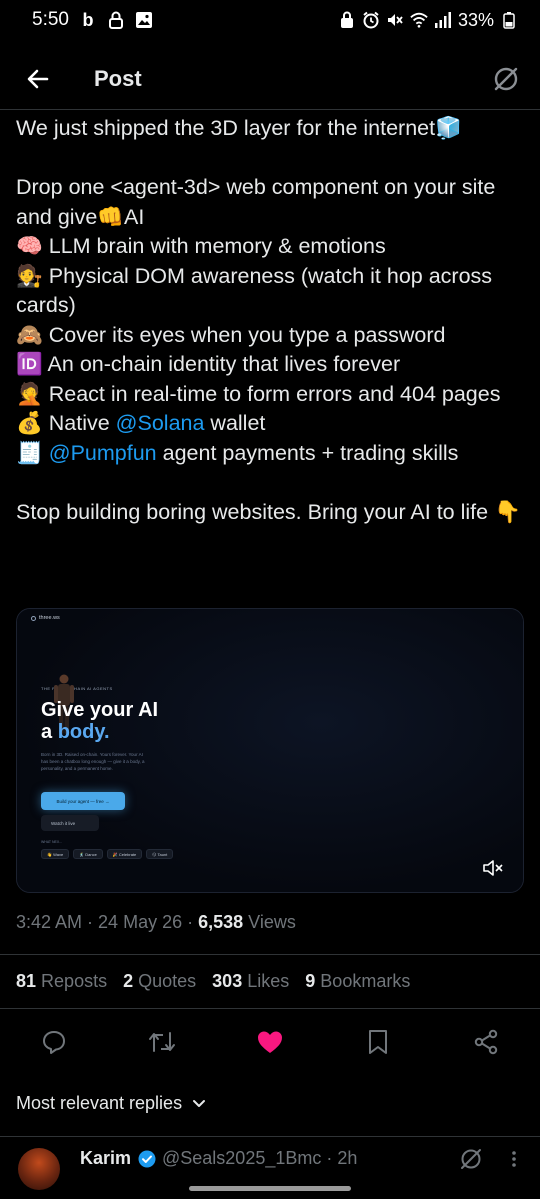 This screenshot has width=540, height=1199. I want to click on reposts-stat: 81 Reposts, so click(61, 981).